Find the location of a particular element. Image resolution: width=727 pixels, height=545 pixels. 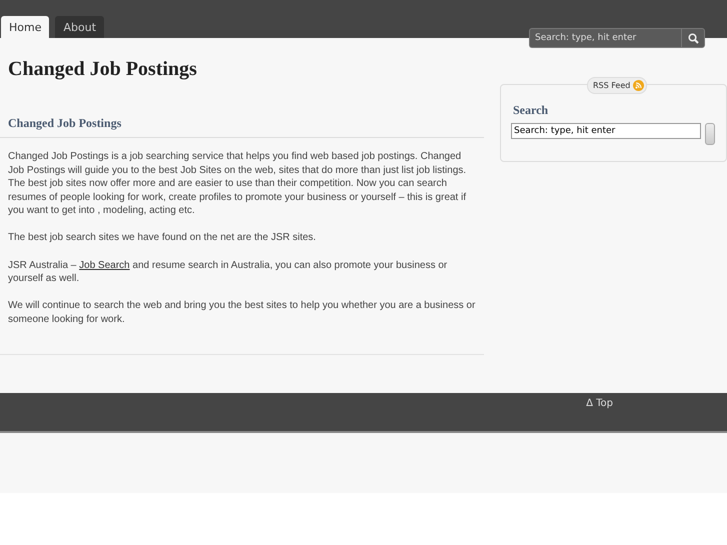

widget-title: Search is located at coordinates (531, 110).